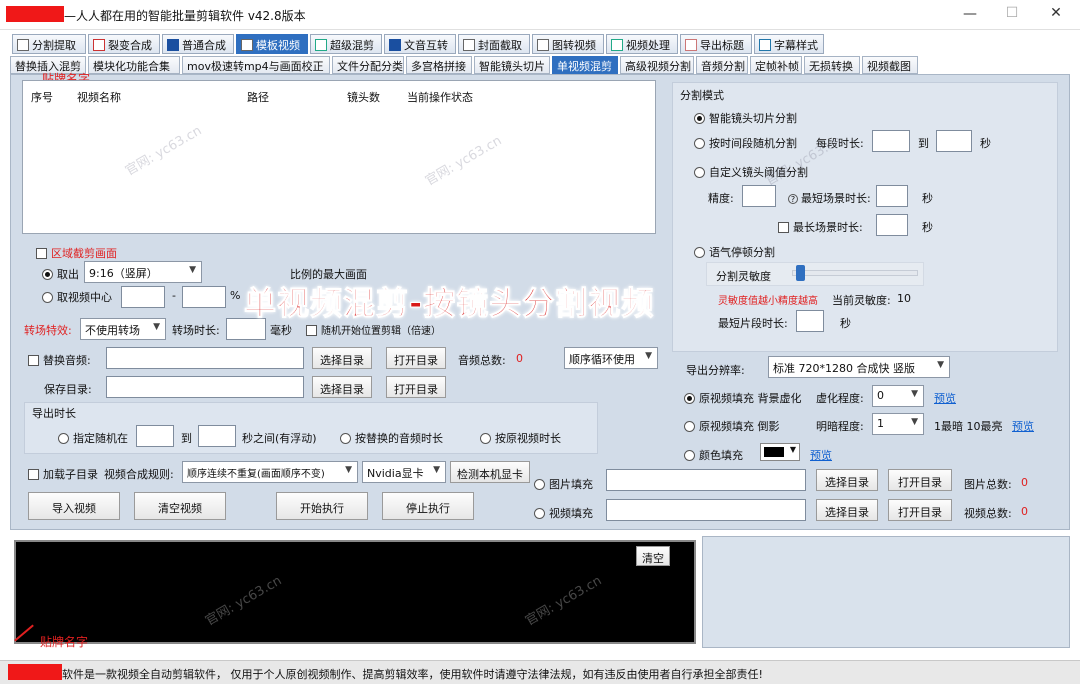 The image size is (1080, 684). What do you see at coordinates (743, 398) in the screenshot?
I see `fill-blur-radio: 原视频填充 背景虚化` at bounding box center [743, 398].